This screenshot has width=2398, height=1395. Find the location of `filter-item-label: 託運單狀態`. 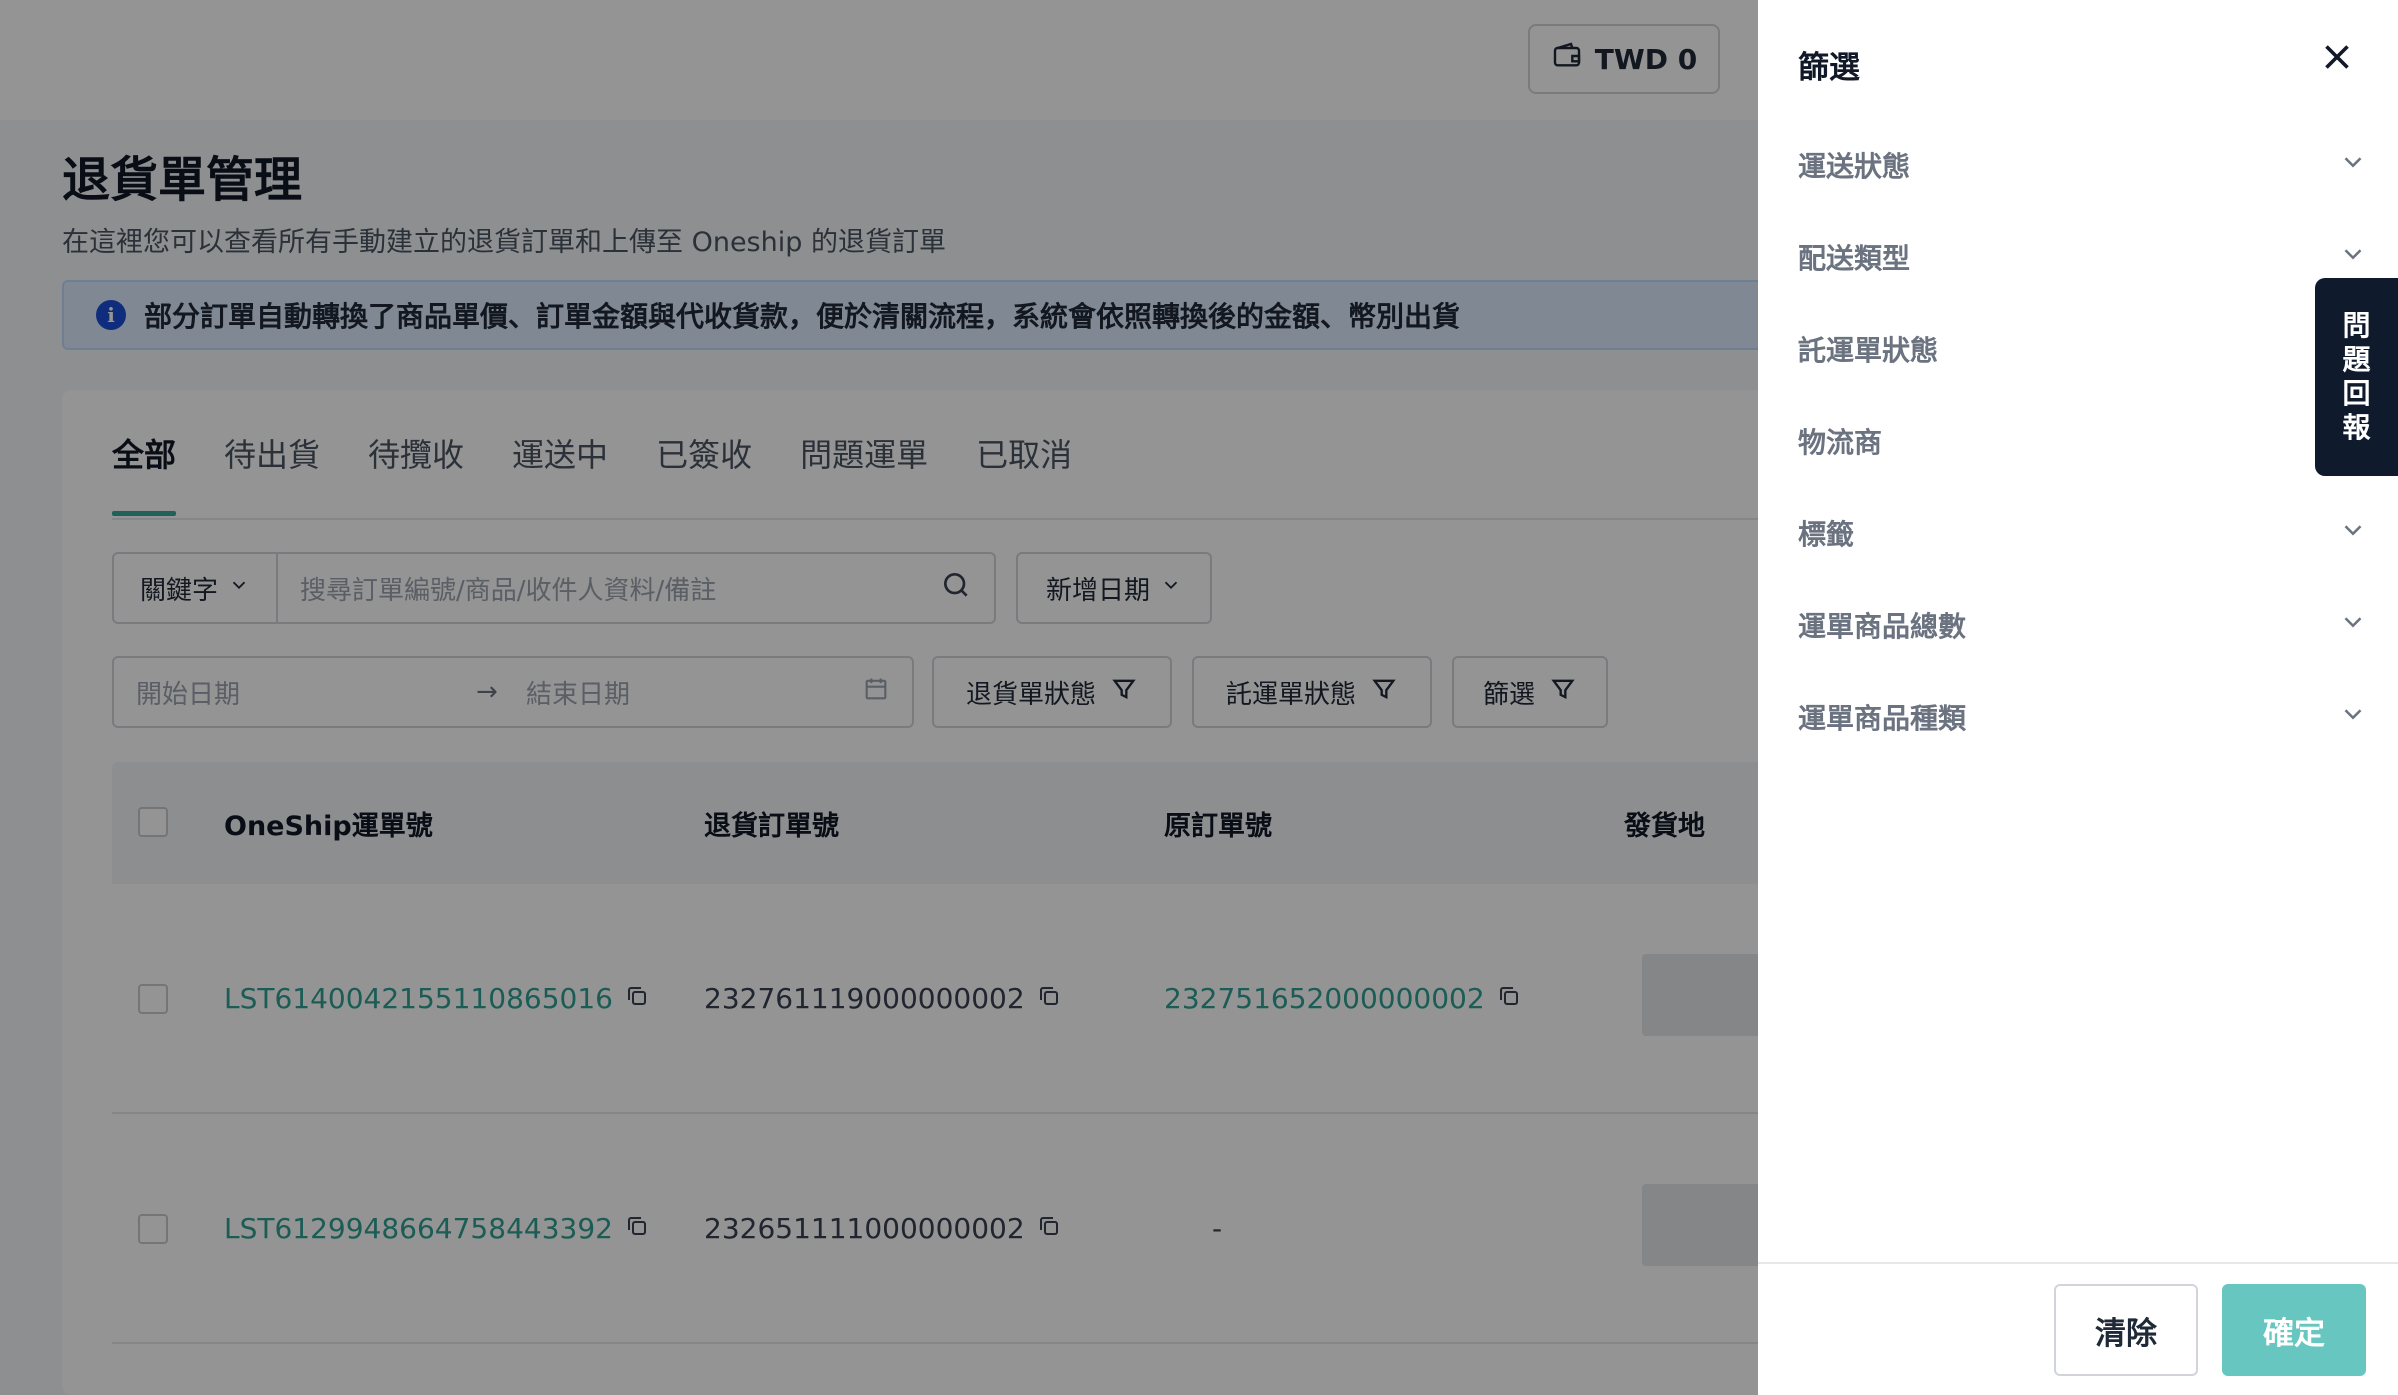

filter-item-label: 託運單狀態 is located at coordinates (1868, 350).